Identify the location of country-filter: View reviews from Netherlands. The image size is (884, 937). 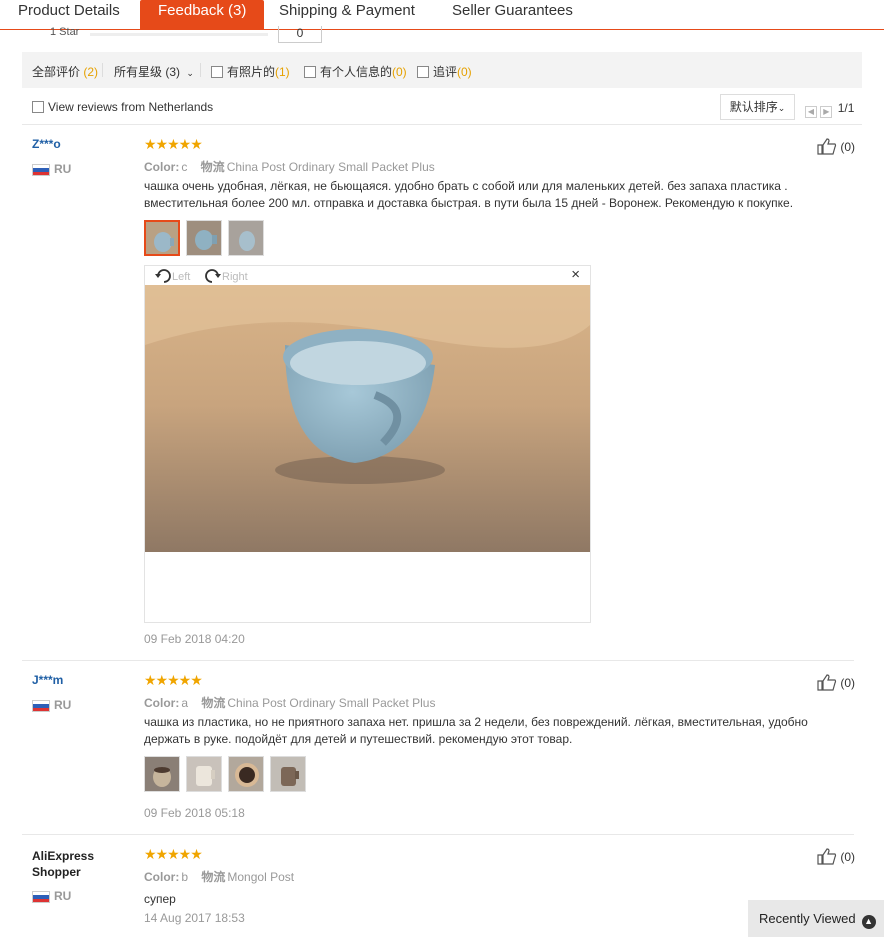
(122, 107).